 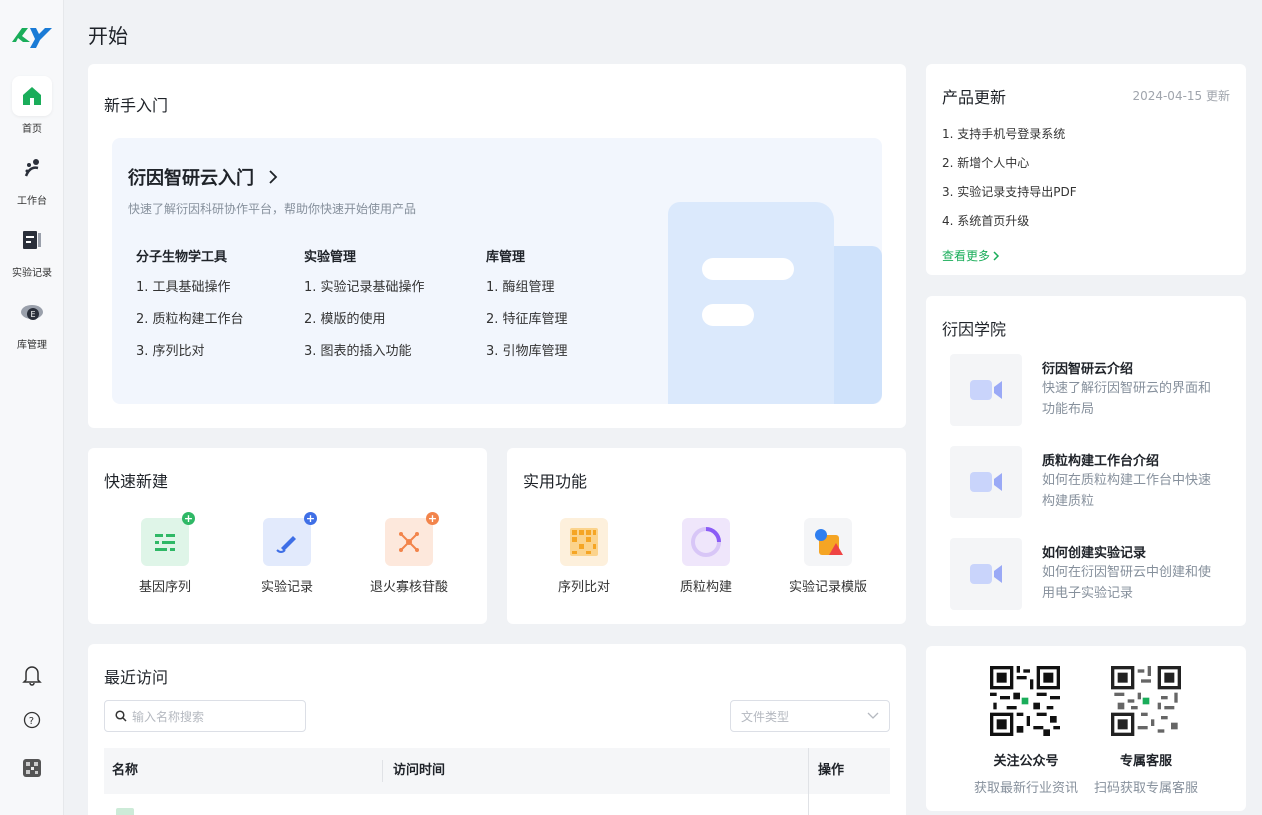 What do you see at coordinates (1086, 728) in the screenshot?
I see `contact-card: 关注公众号 专属客服 获取最新行业资讯 扫码获取专属客服` at bounding box center [1086, 728].